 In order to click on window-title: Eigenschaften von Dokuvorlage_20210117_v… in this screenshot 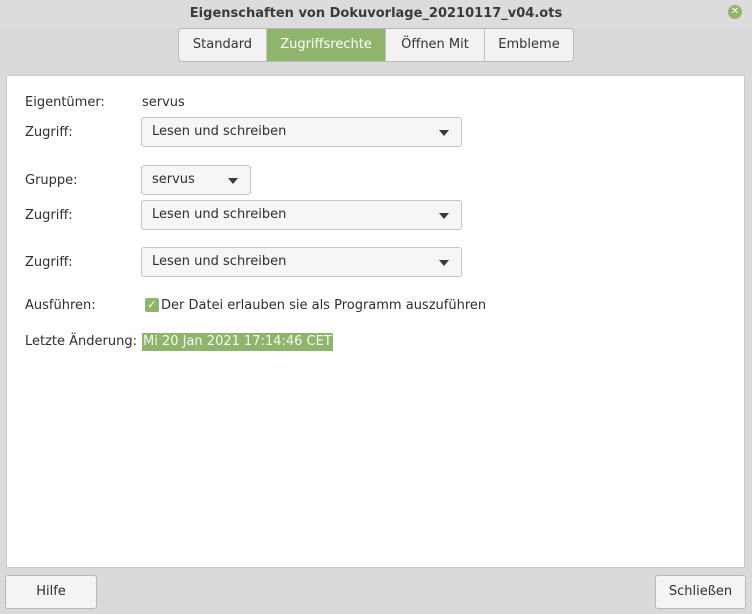, I will do `click(376, 13)`.